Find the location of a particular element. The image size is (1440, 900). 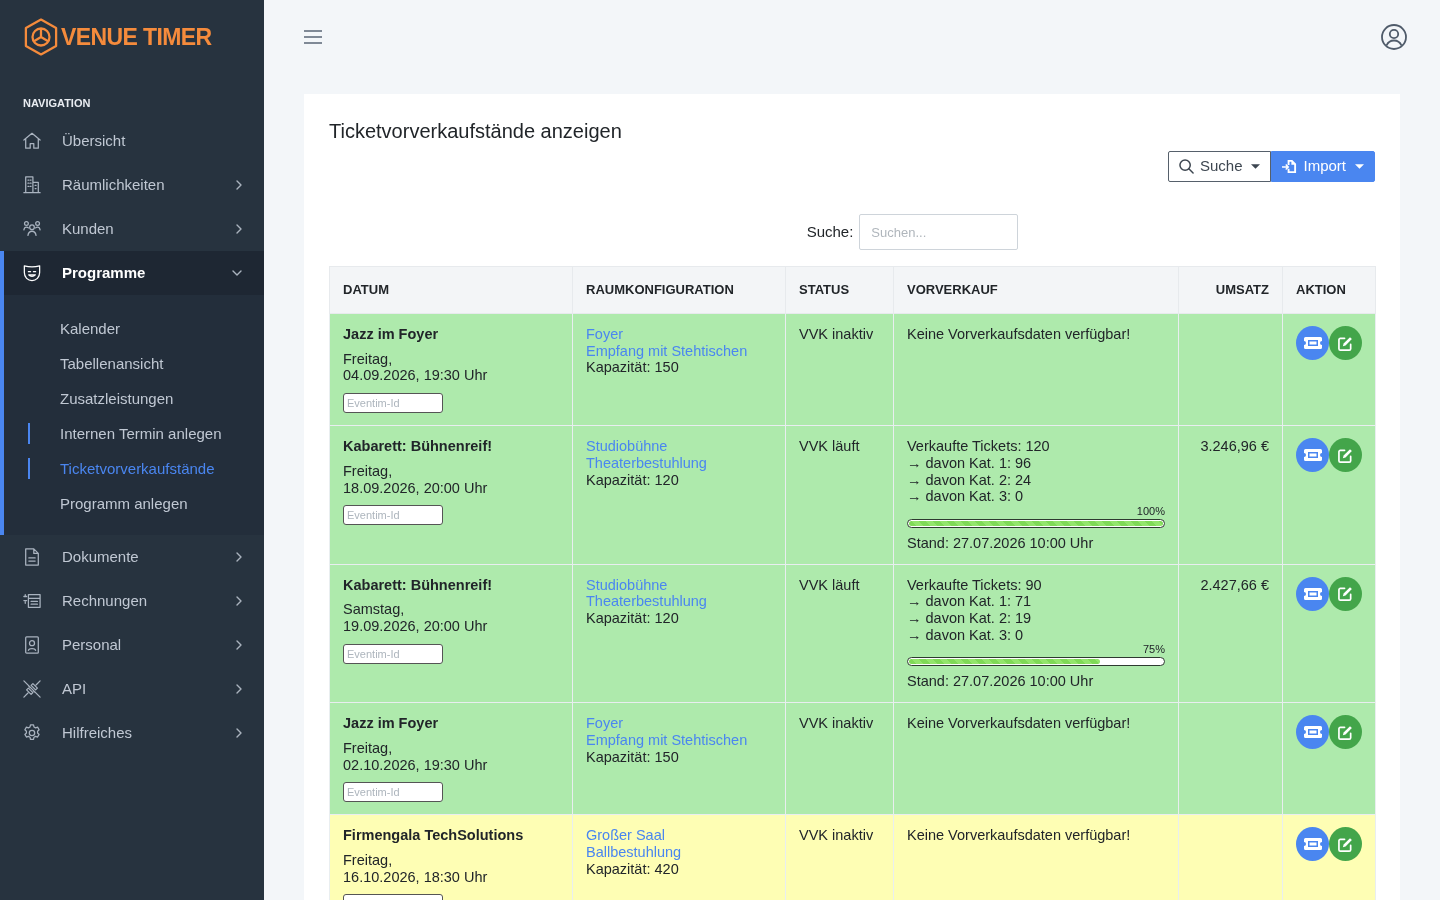

logo-text: VENUE TIMER is located at coordinates (136, 37).